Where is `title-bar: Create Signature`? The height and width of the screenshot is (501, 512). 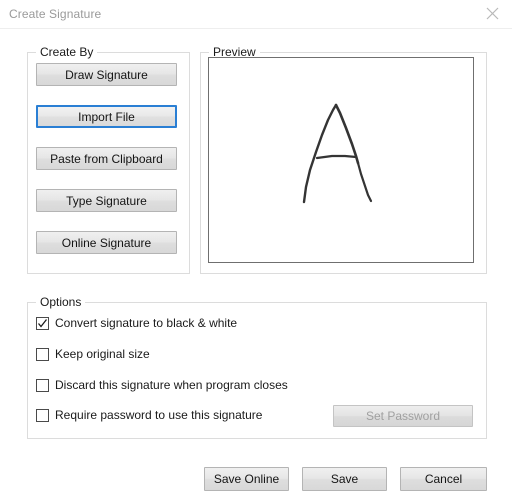
title-bar: Create Signature is located at coordinates (256, 14).